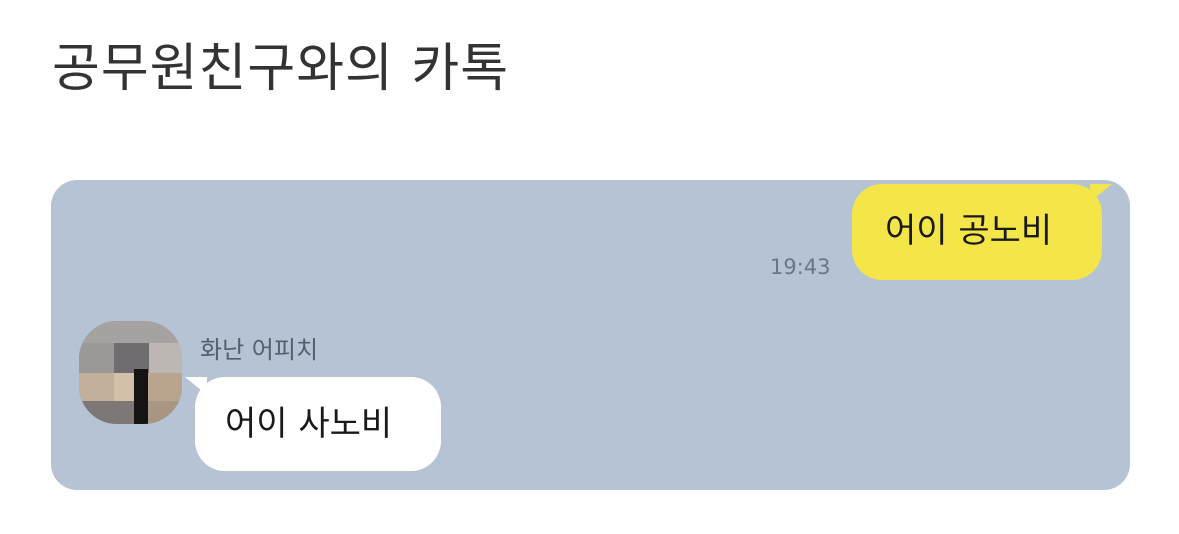 Image resolution: width=1179 pixels, height=534 pixels. Describe the element at coordinates (130, 372) in the screenshot. I see `avatar` at that location.